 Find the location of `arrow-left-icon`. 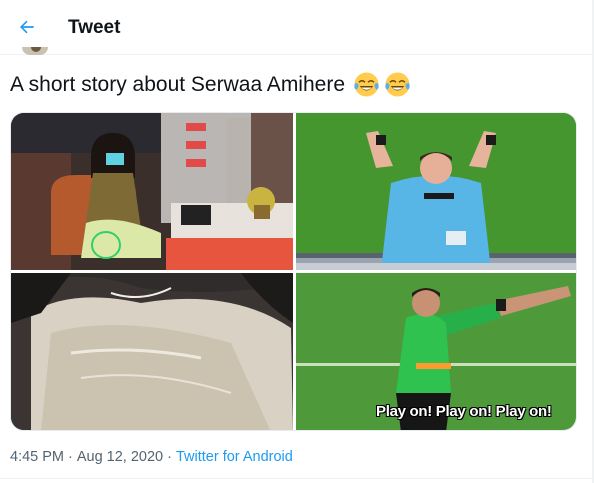

arrow-left-icon is located at coordinates (27, 27).